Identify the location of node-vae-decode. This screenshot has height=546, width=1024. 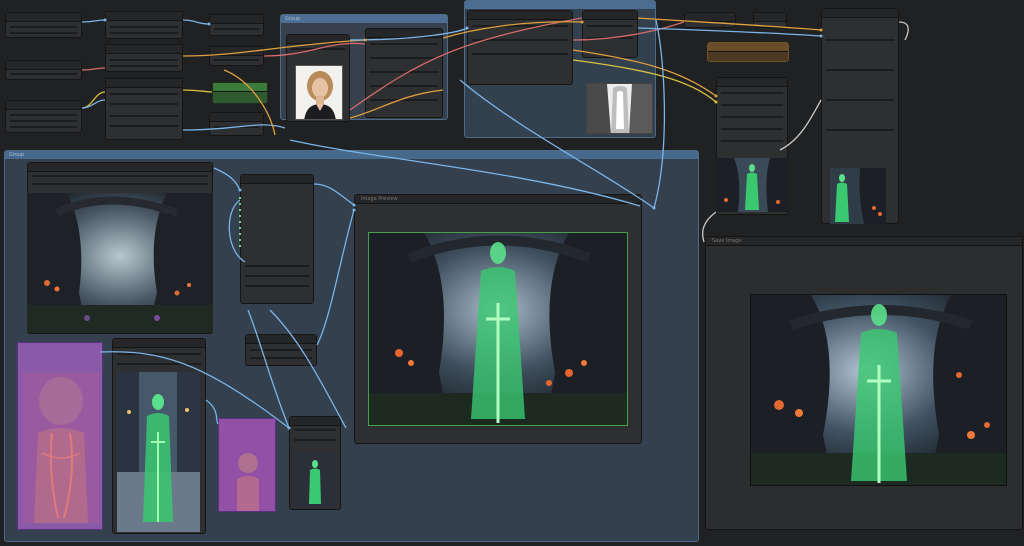
(710, 20).